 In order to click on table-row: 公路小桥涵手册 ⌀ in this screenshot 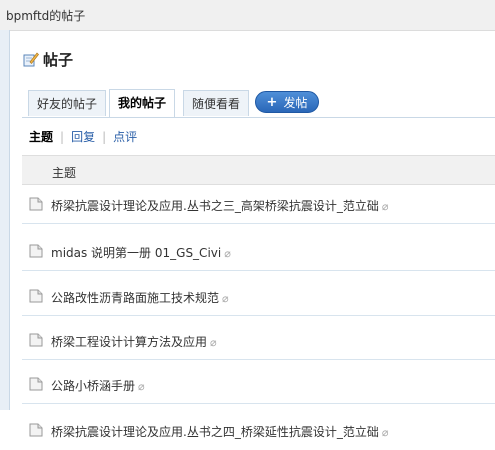, I will do `click(258, 384)`.